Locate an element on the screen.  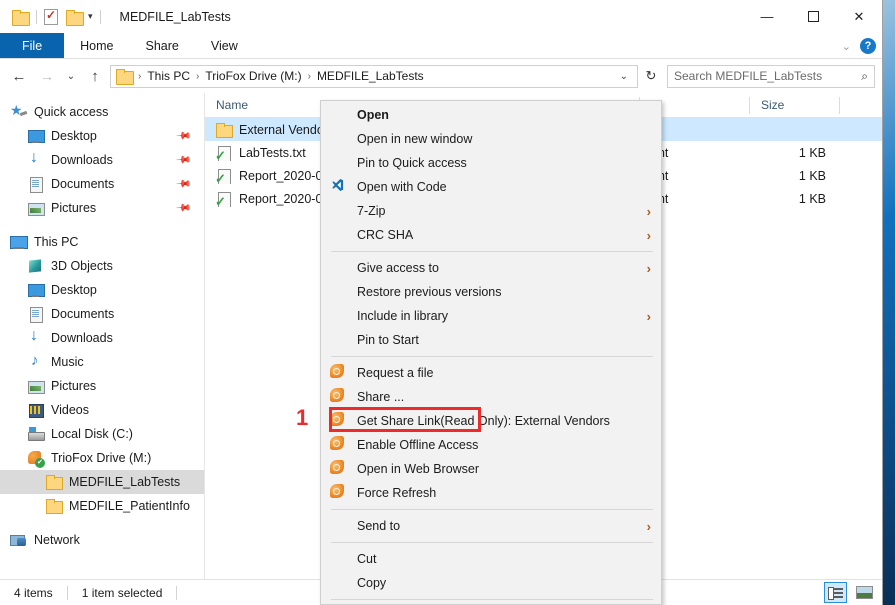
sidebar-item-desktop: Desktop is located at coordinates (102, 290).